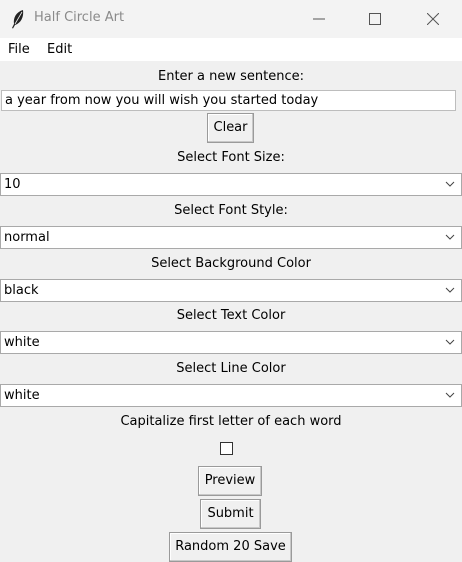 This screenshot has height=562, width=462. Describe the element at coordinates (18, 19) in the screenshot. I see `feather-icon` at that location.